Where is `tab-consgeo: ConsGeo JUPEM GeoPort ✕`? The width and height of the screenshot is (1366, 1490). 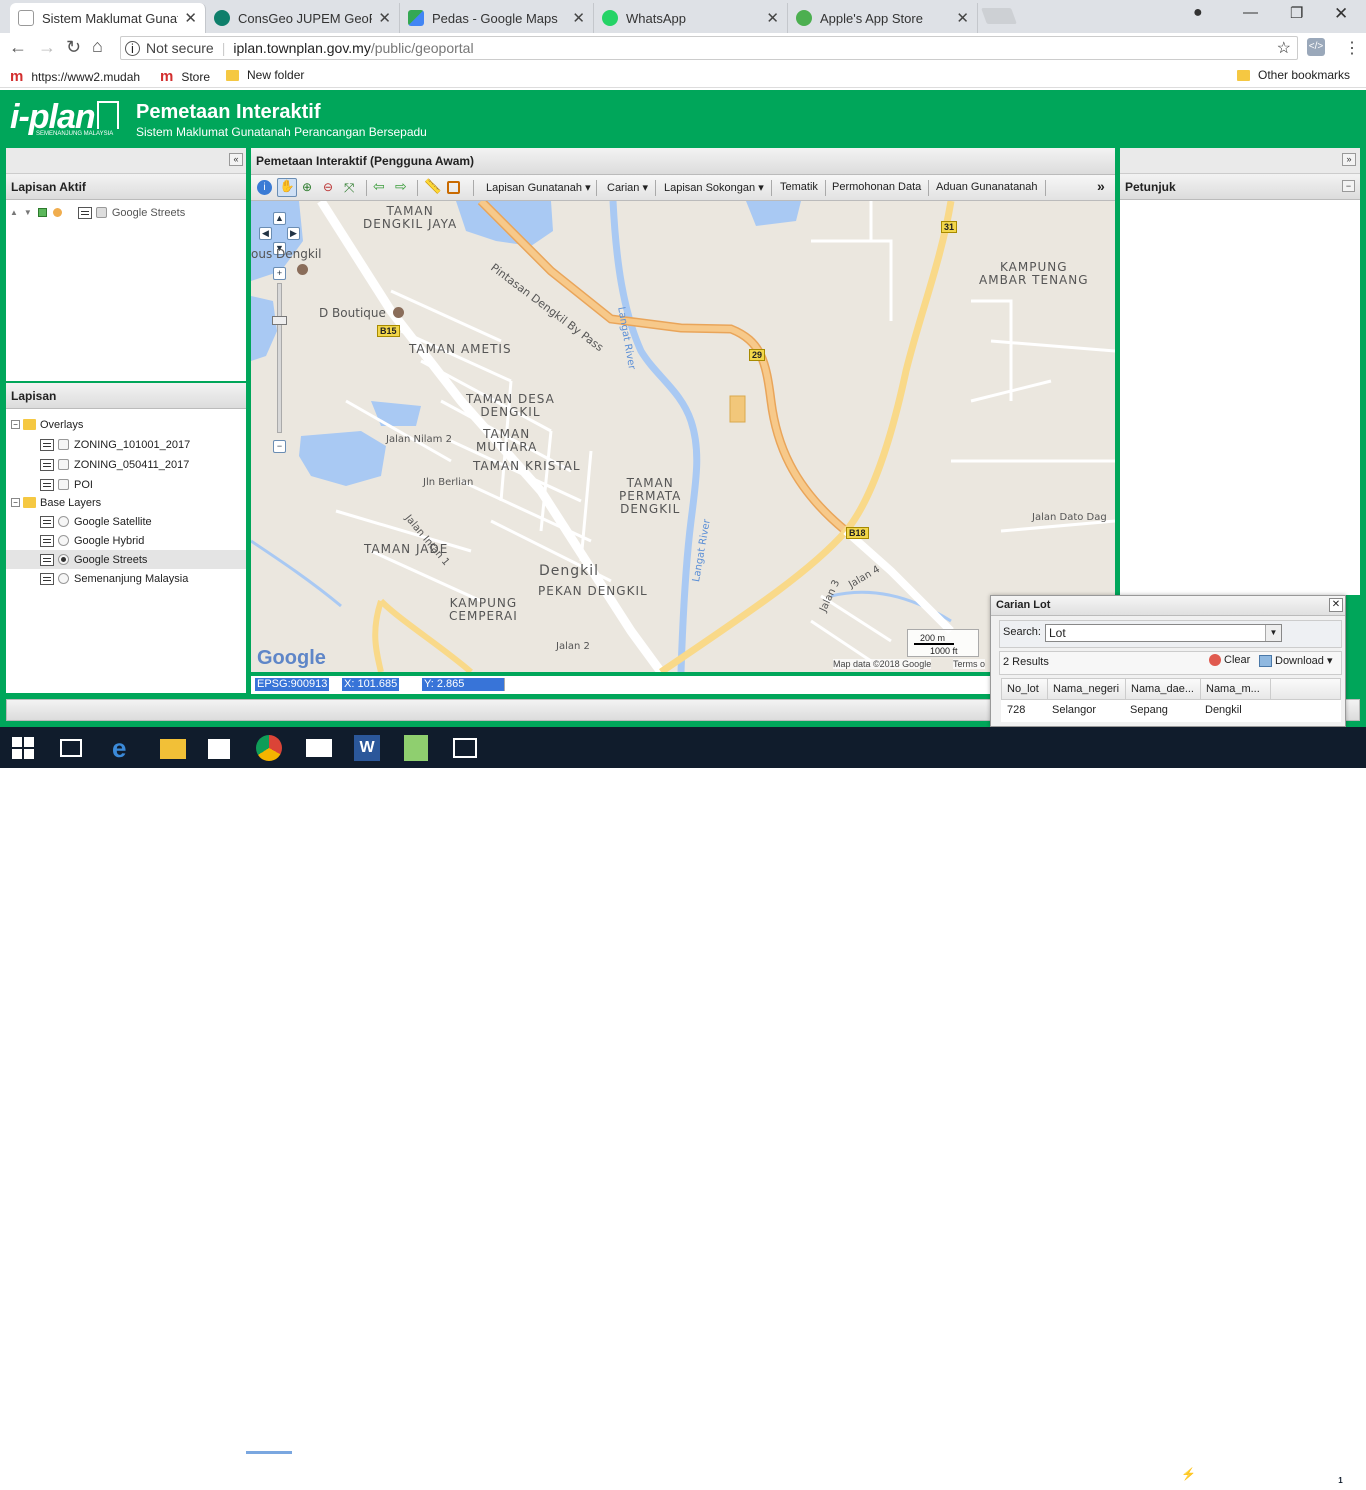
tab-consgeo: ConsGeo JUPEM GeoPort ✕ is located at coordinates (303, 18).